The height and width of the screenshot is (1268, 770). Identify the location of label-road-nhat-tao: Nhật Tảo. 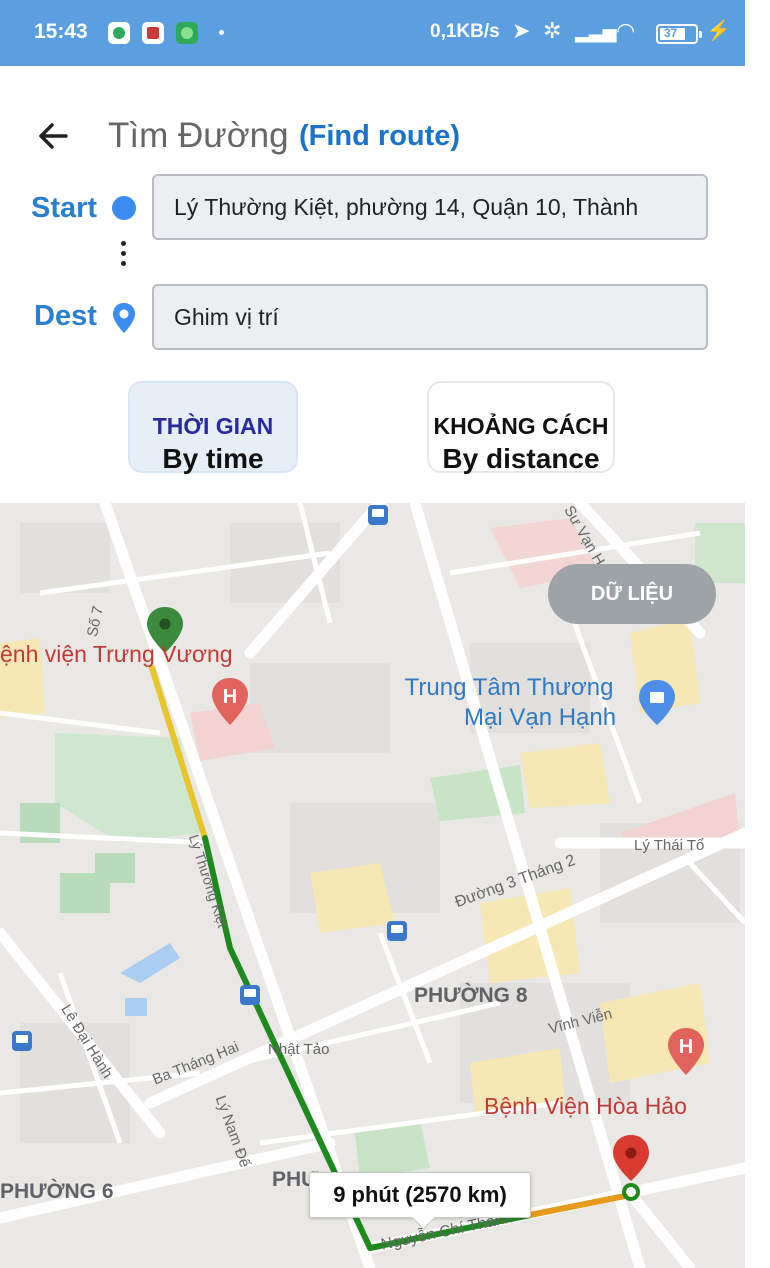
(299, 1049).